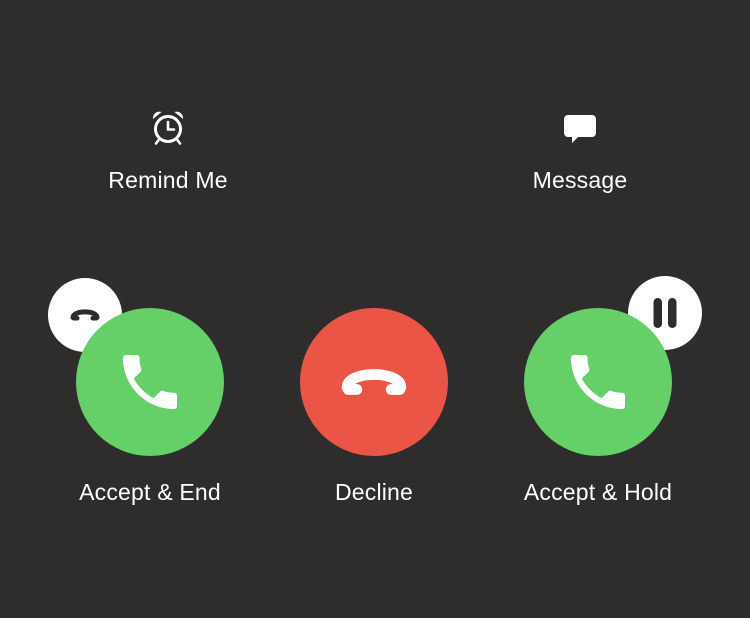 The height and width of the screenshot is (618, 750). I want to click on accept-and-hold-label: Accept & Hold, so click(598, 492).